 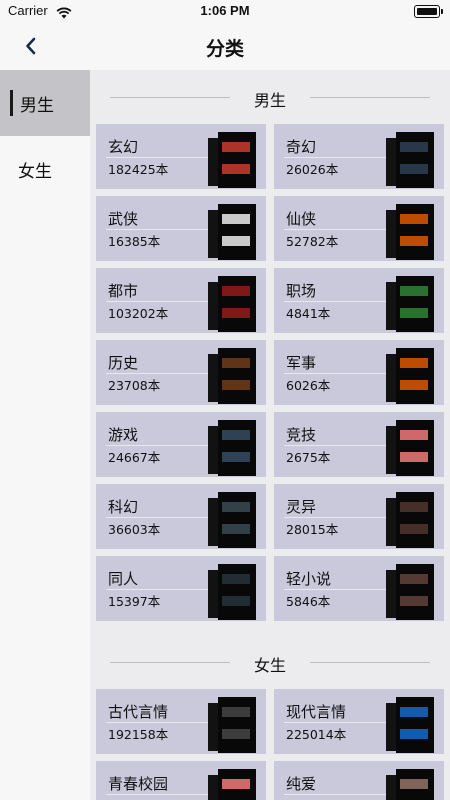 I want to click on category-name: 纯爱, so click(x=301, y=784).